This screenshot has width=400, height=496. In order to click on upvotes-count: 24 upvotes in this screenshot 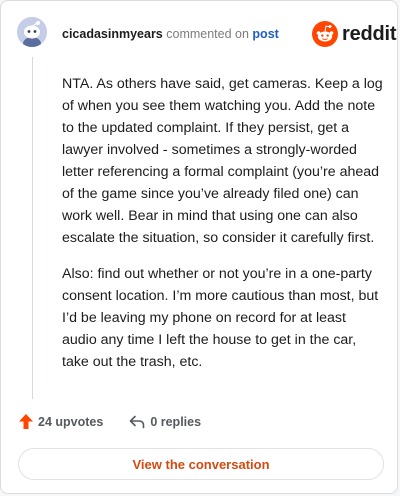, I will do `click(71, 421)`.